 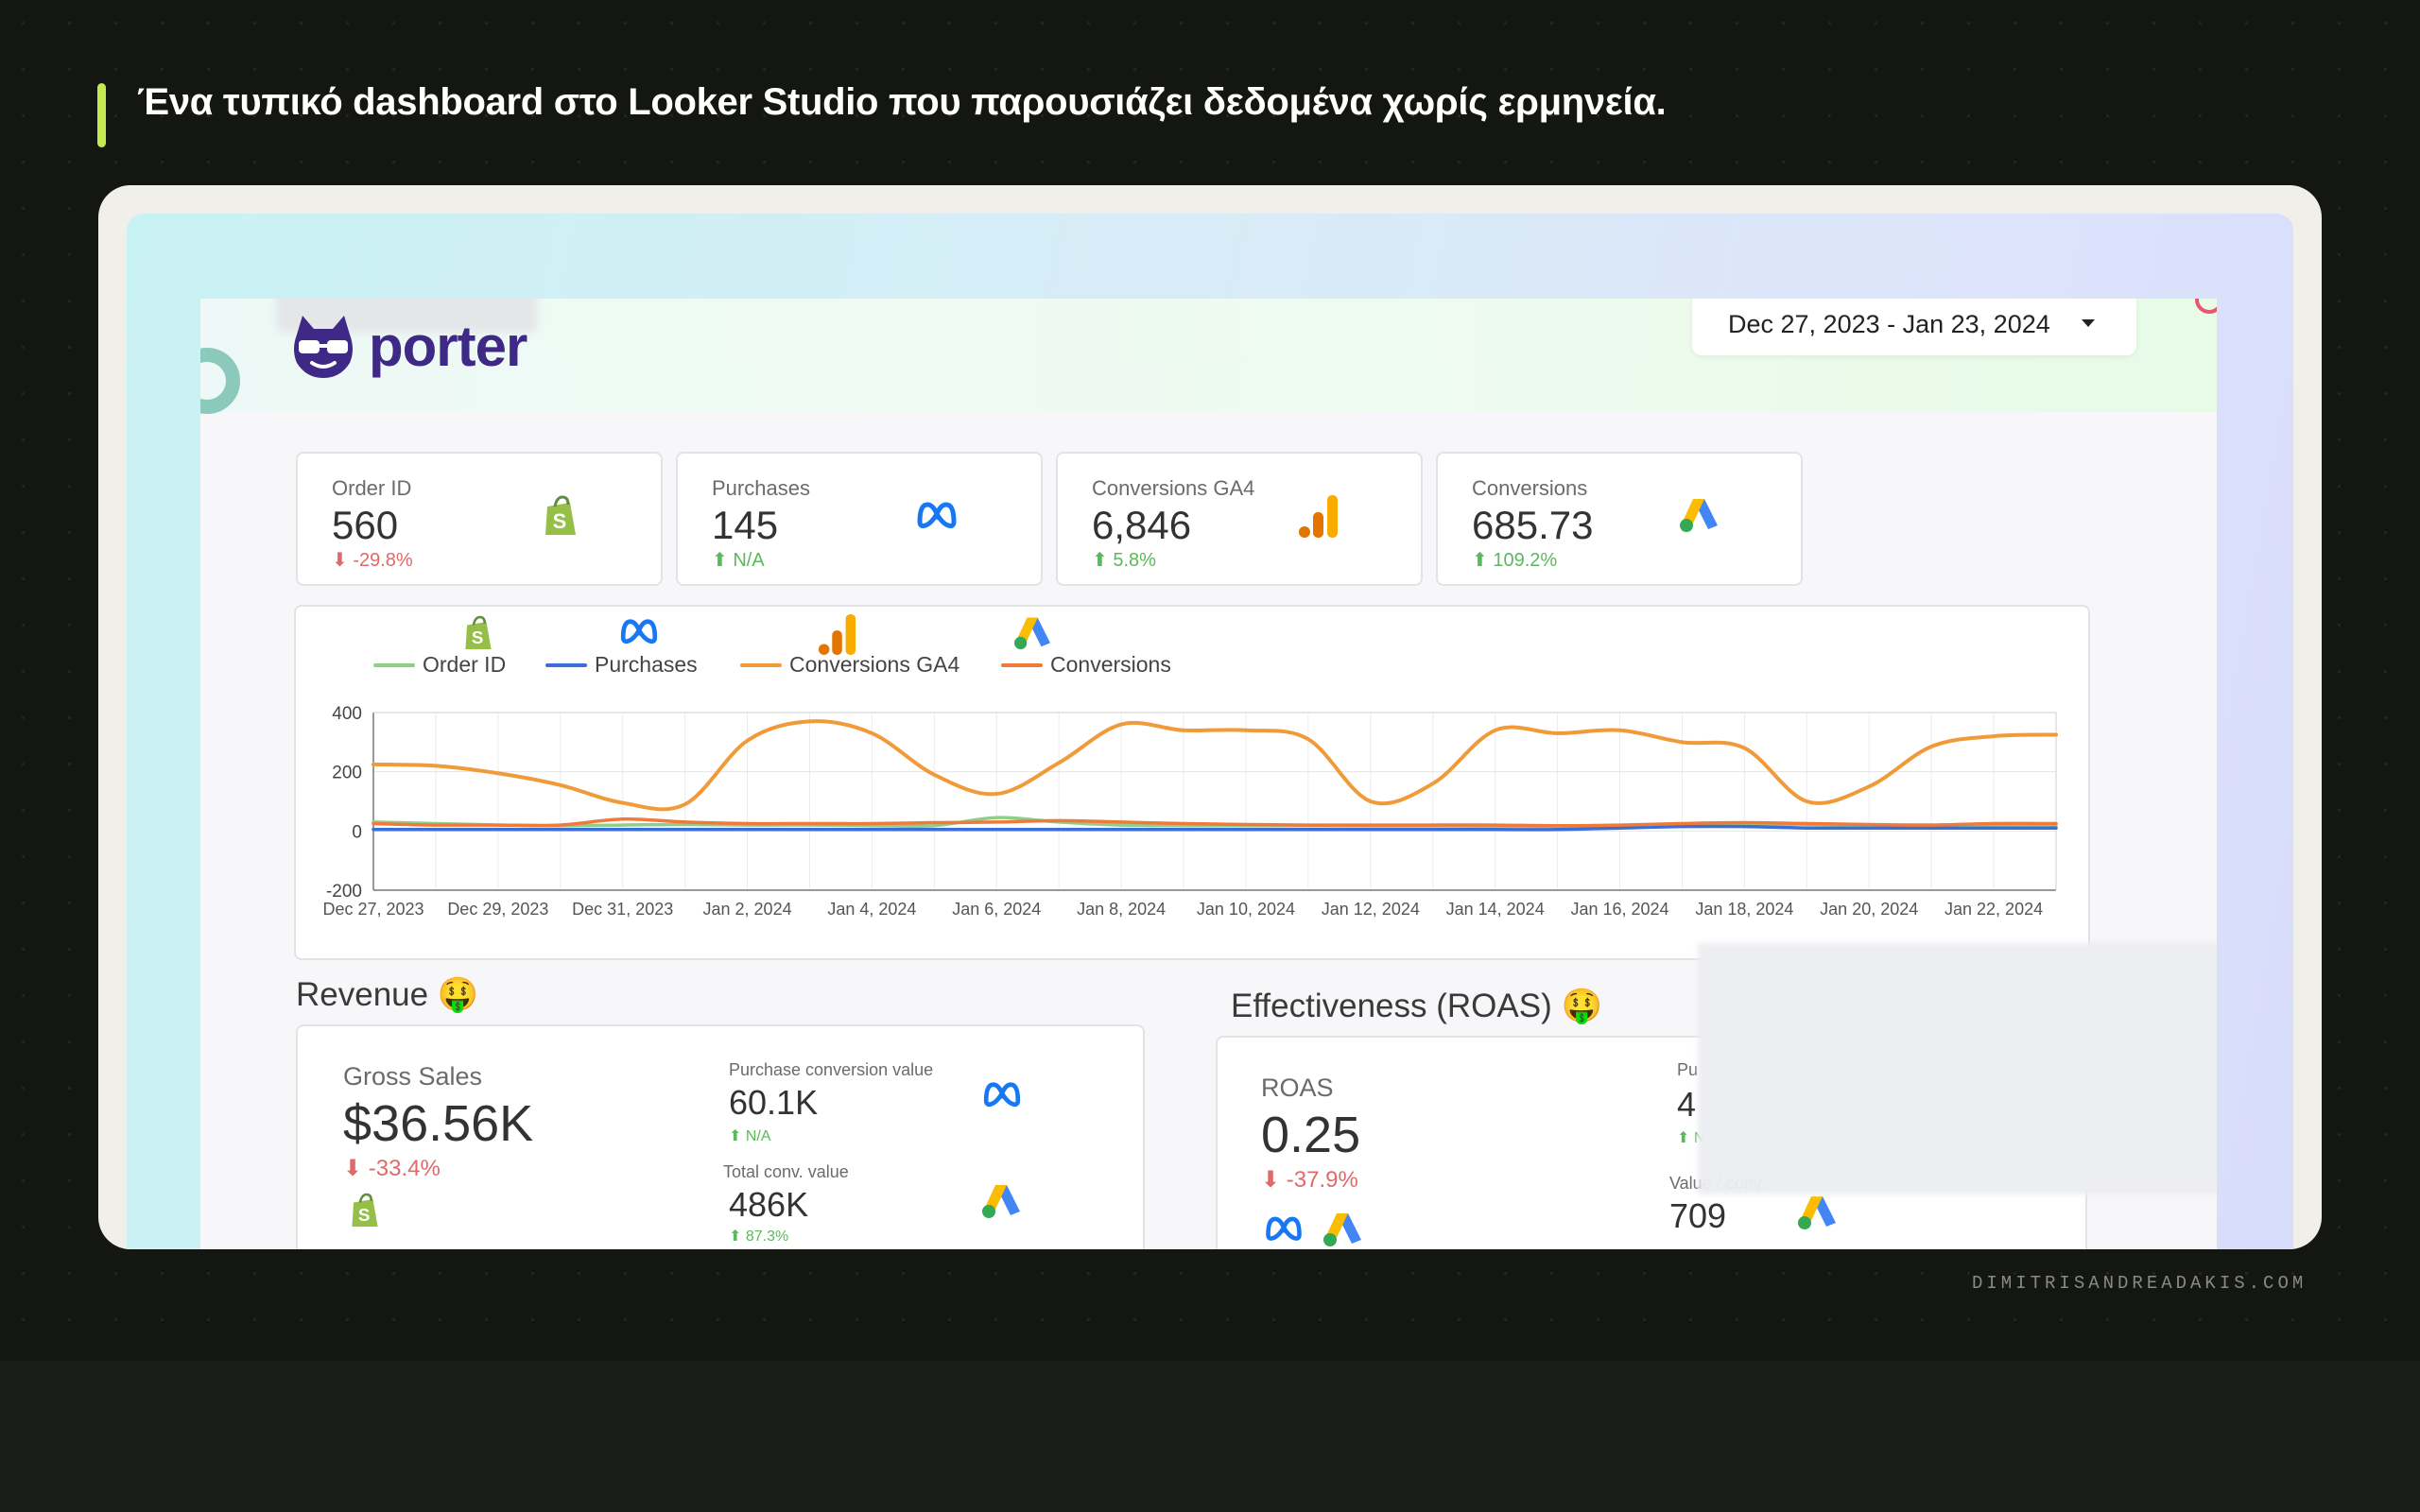 I want to click on x-tick-label: Jan 20, 2024, so click(x=1869, y=909).